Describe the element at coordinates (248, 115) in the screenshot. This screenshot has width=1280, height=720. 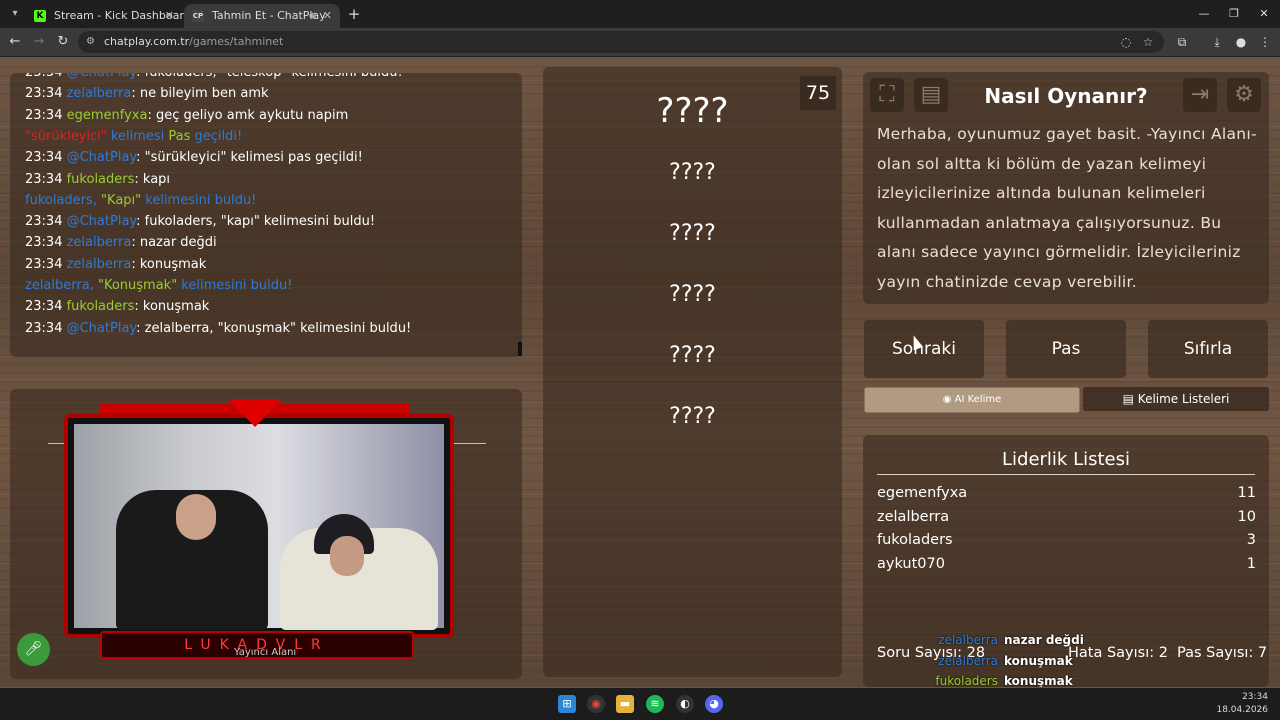
I see `chat-text: : geç geliyo amk aykutu napim` at that location.